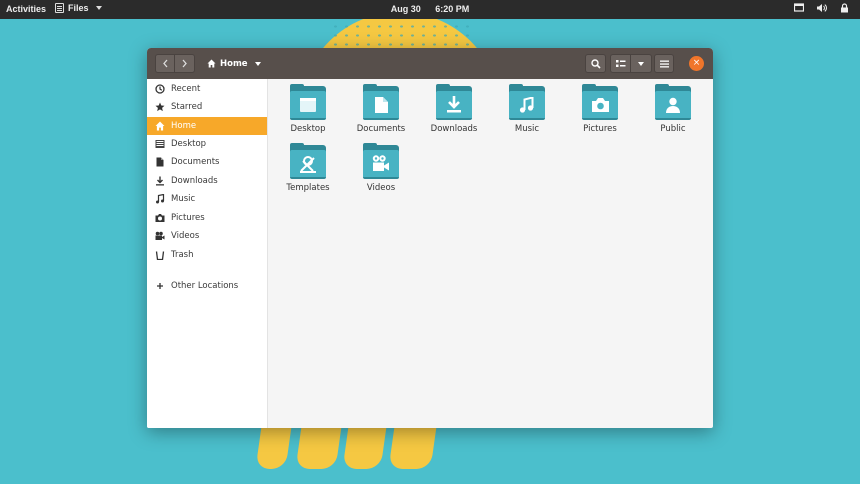  I want to click on search-icon, so click(595, 63).